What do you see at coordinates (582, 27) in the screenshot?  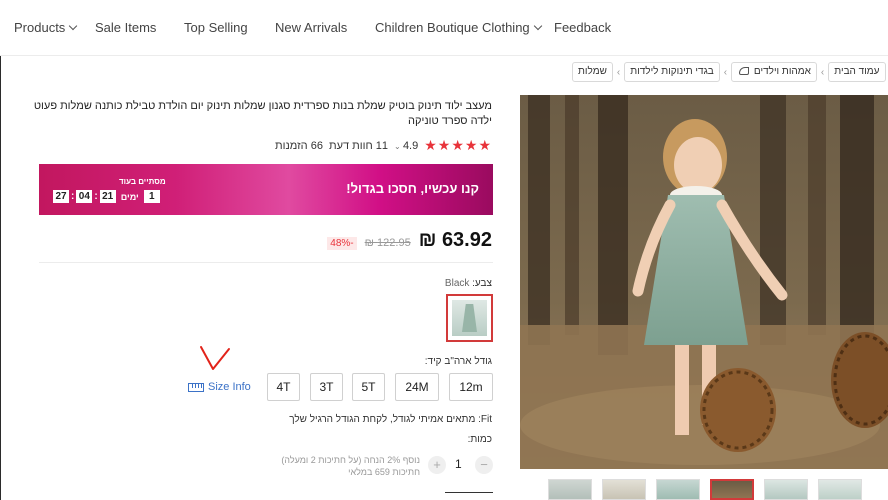 I see `nav-feedback: Feedback` at bounding box center [582, 27].